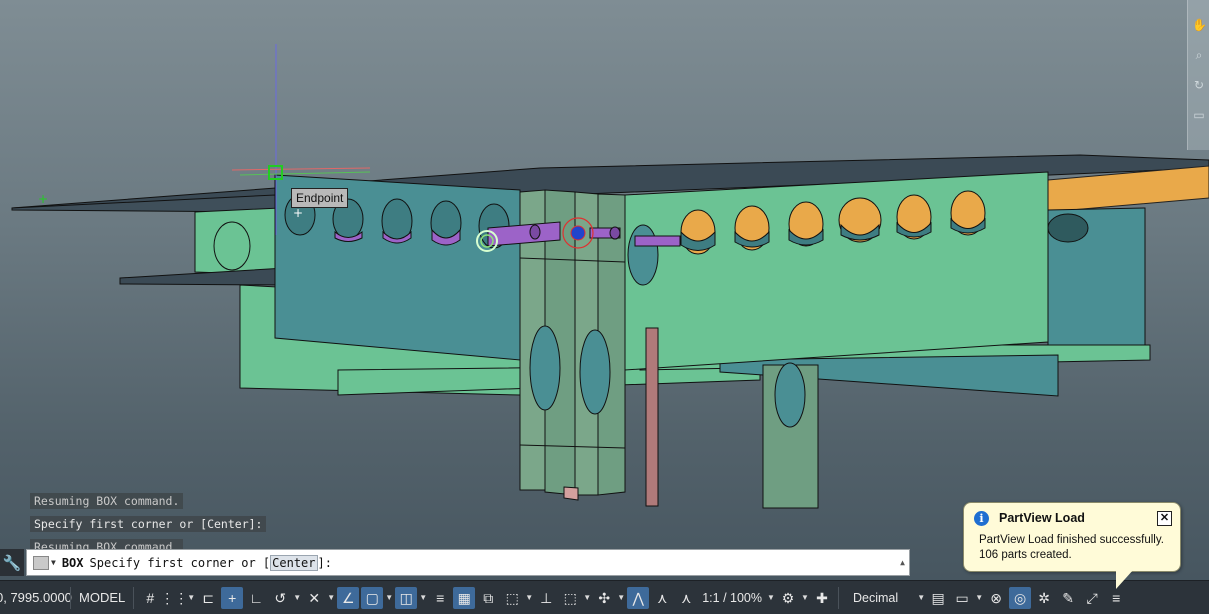 The height and width of the screenshot is (614, 1209). Describe the element at coordinates (996, 598) in the screenshot. I see `isolate-objects-icon: ⊗` at that location.